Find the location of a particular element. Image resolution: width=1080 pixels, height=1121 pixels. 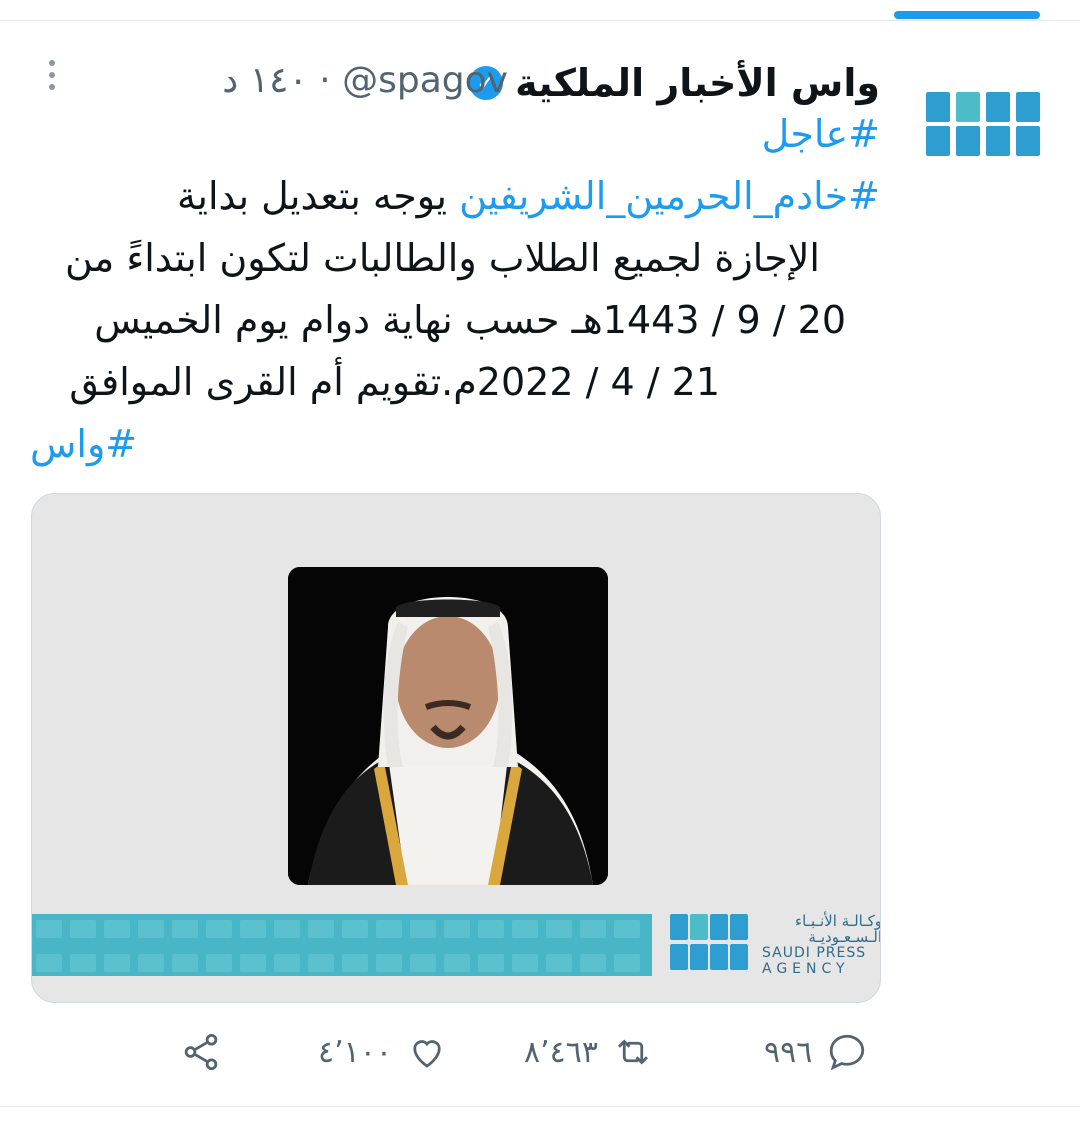

reply-button: ٩٩٦ is located at coordinates (816, 1052).